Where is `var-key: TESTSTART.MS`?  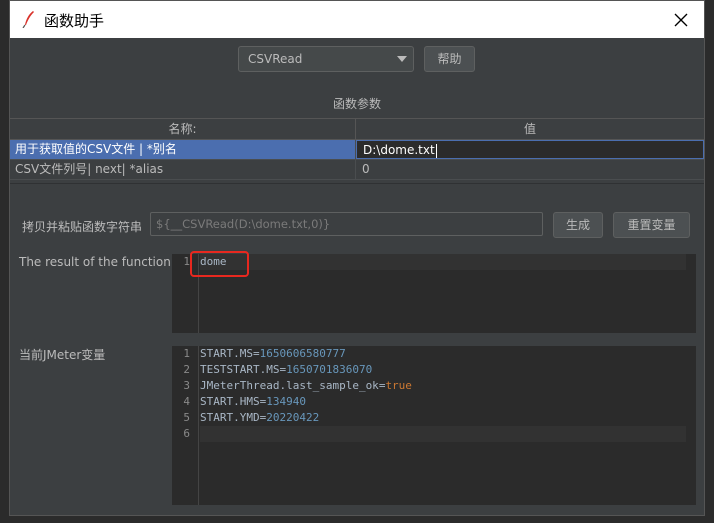 var-key: TESTSTART.MS is located at coordinates (240, 369).